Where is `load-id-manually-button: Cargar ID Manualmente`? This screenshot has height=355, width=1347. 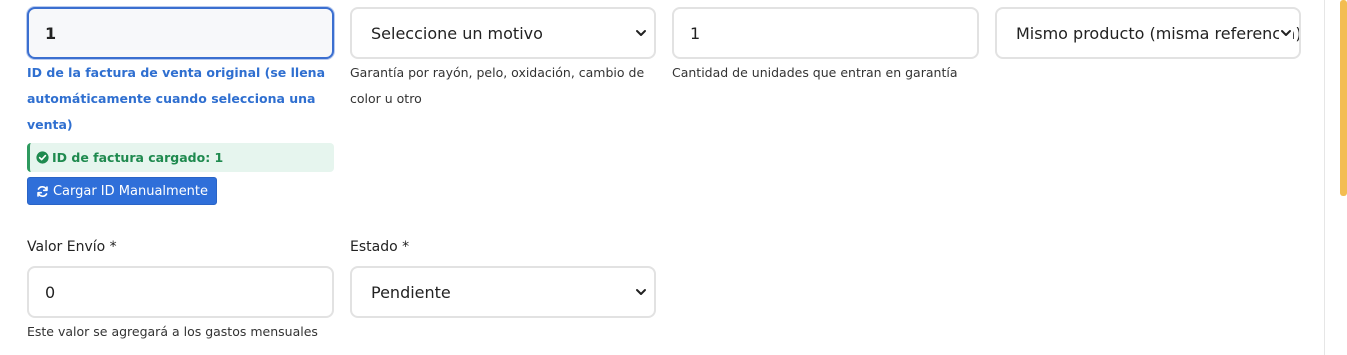
load-id-manually-button: Cargar ID Manualmente is located at coordinates (122, 191).